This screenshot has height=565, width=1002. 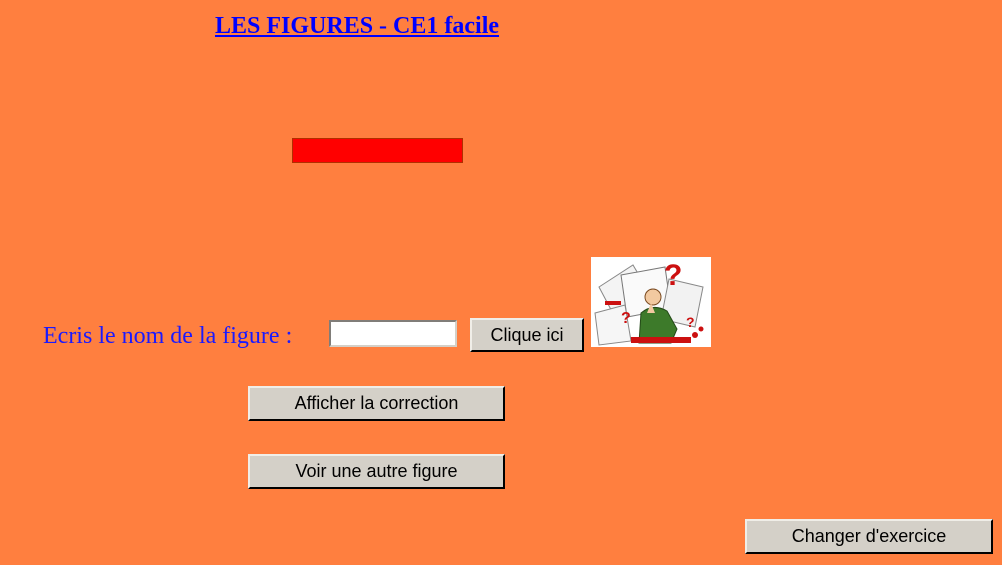 What do you see at coordinates (377, 150) in the screenshot?
I see `figure-rectangle` at bounding box center [377, 150].